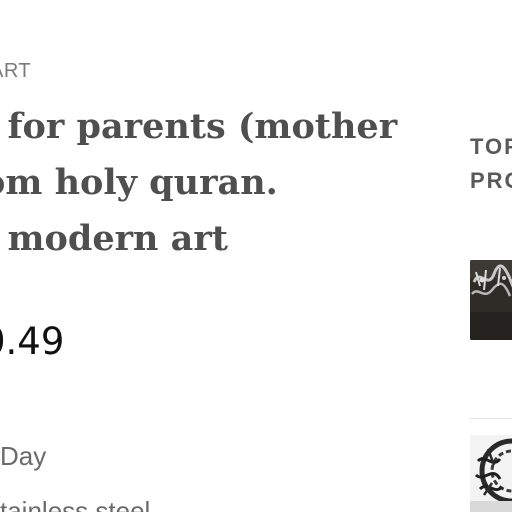 This screenshot has width=512, height=512. What do you see at coordinates (114, 238) in the screenshot?
I see `product-title-line: l modern art` at bounding box center [114, 238].